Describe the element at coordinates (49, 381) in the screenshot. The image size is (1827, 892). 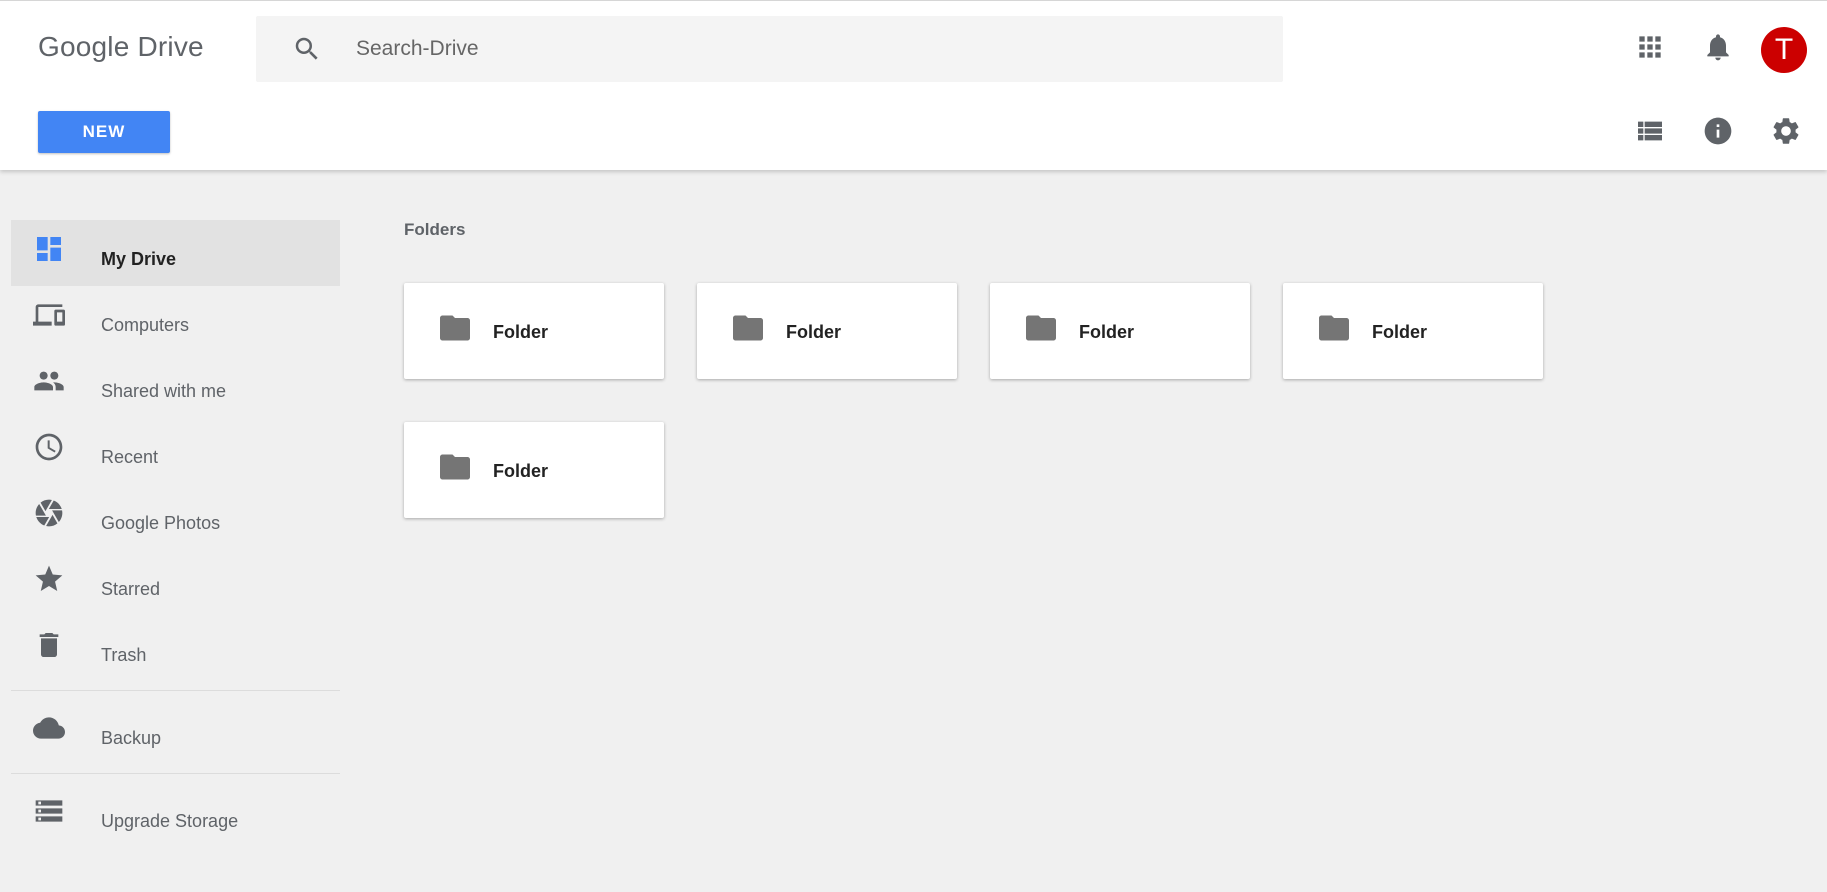
I see `people-icon` at that location.